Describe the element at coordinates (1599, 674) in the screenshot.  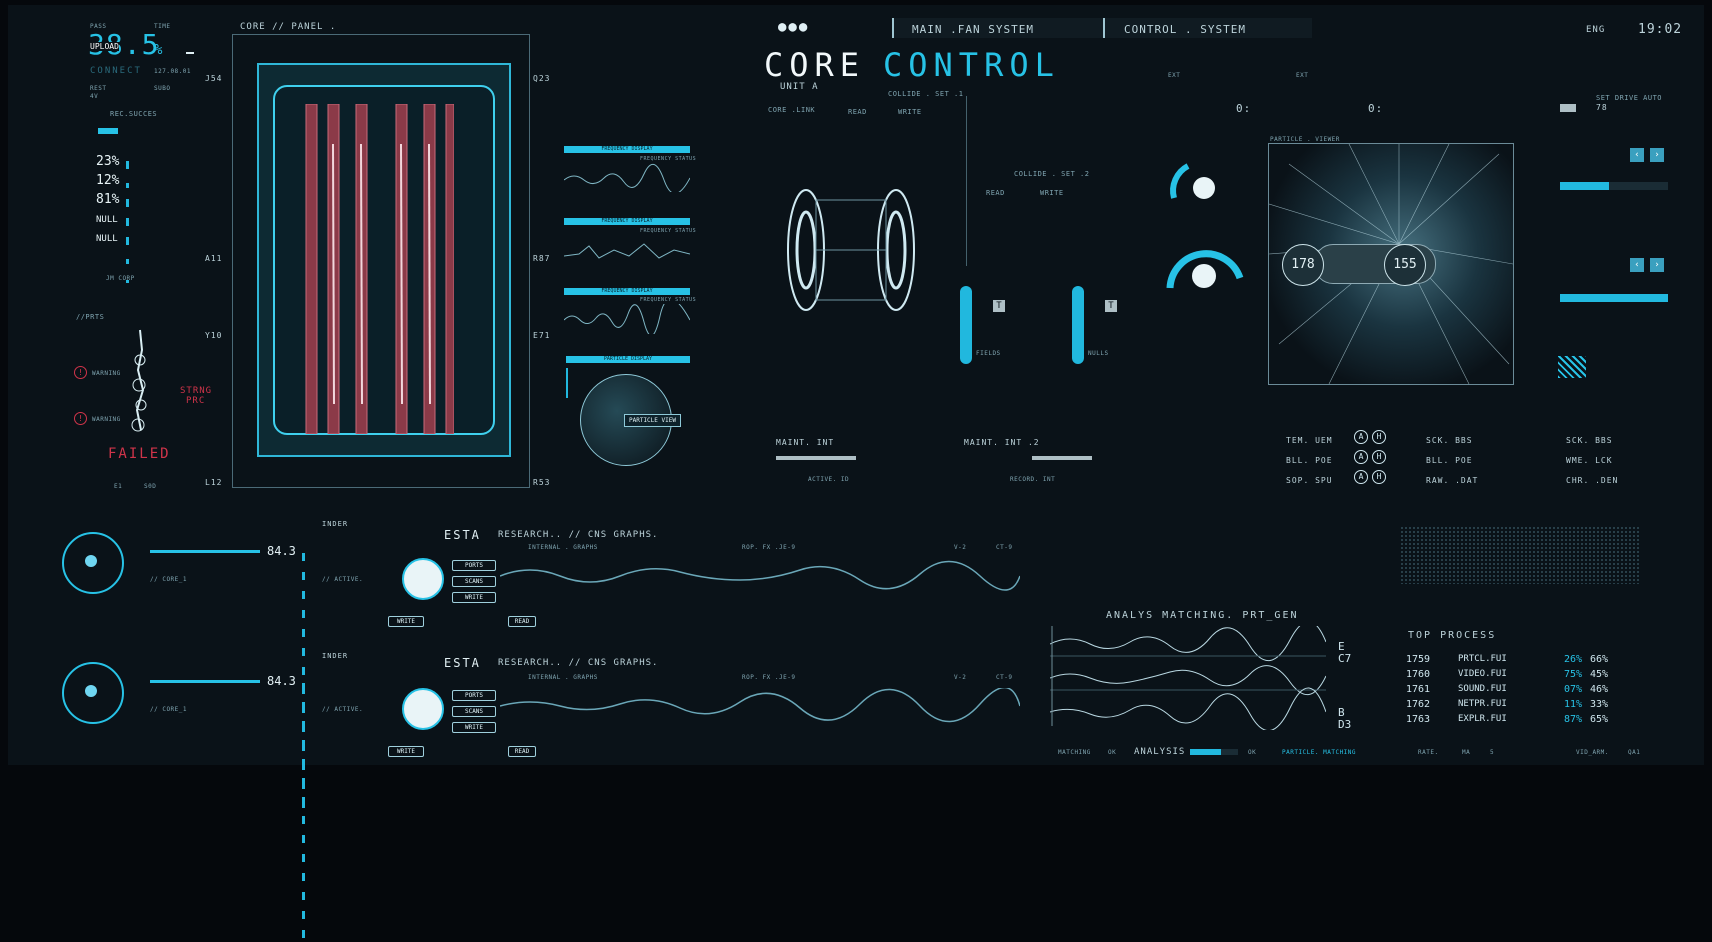
I see `process-mem: 45%` at that location.